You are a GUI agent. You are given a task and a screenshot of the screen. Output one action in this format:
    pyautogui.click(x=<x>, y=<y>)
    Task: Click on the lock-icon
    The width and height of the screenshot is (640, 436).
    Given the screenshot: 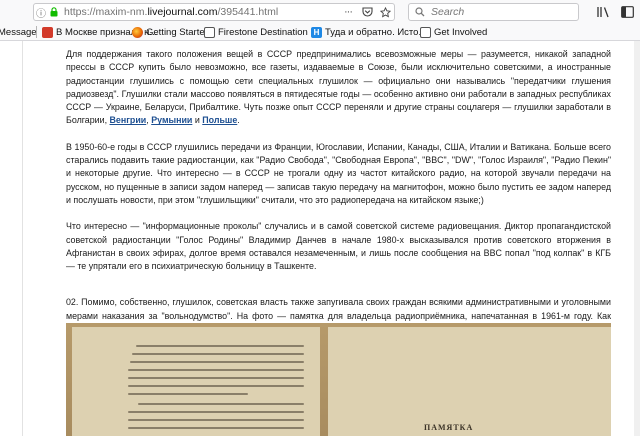 What is the action you would take?
    pyautogui.click(x=54, y=12)
    